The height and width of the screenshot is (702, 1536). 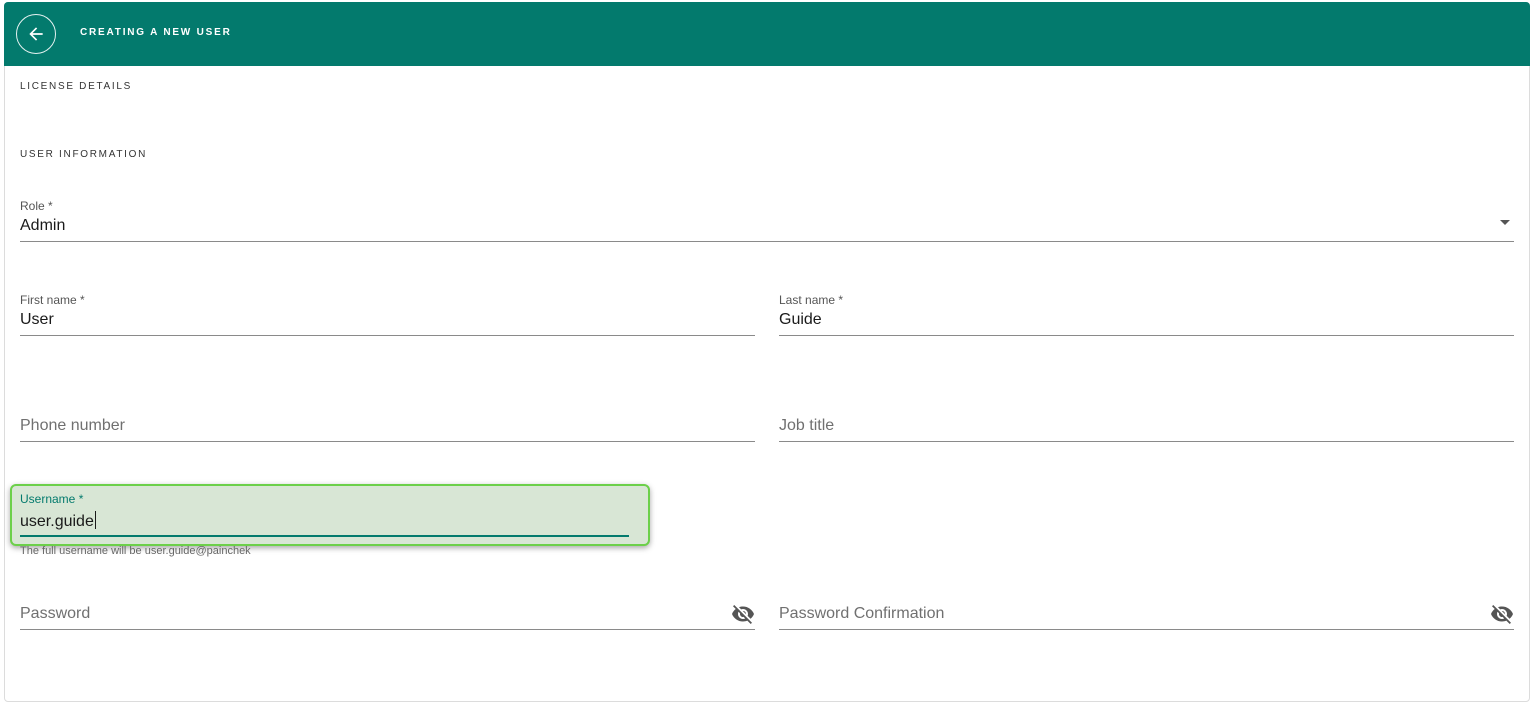 What do you see at coordinates (767, 241) in the screenshot?
I see `role-underline` at bounding box center [767, 241].